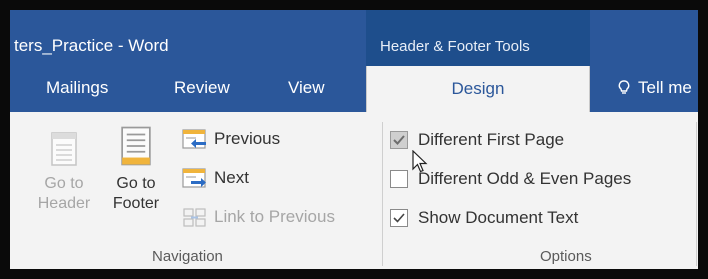 The height and width of the screenshot is (279, 708). Describe the element at coordinates (194, 217) in the screenshot. I see `link-to-previous-icon` at that location.